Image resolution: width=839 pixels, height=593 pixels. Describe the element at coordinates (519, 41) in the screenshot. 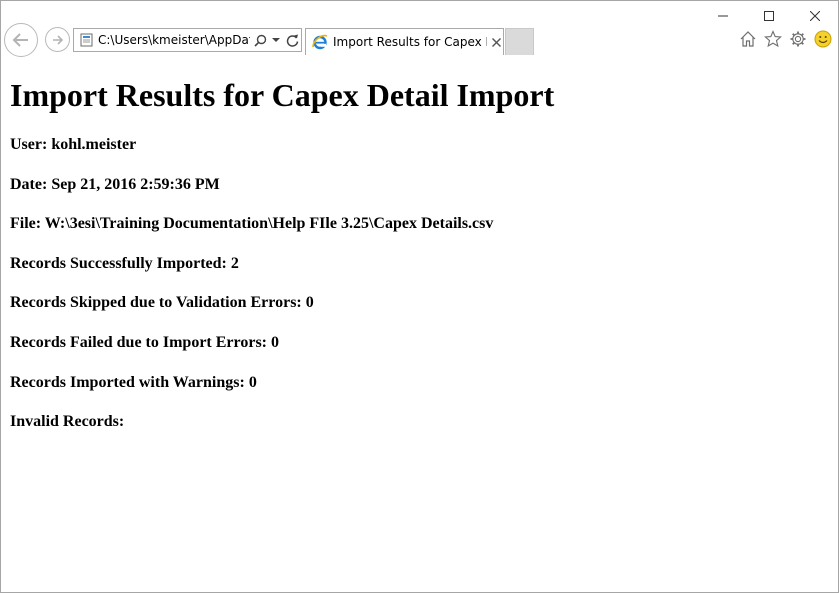

I see `new-tab-button` at that location.